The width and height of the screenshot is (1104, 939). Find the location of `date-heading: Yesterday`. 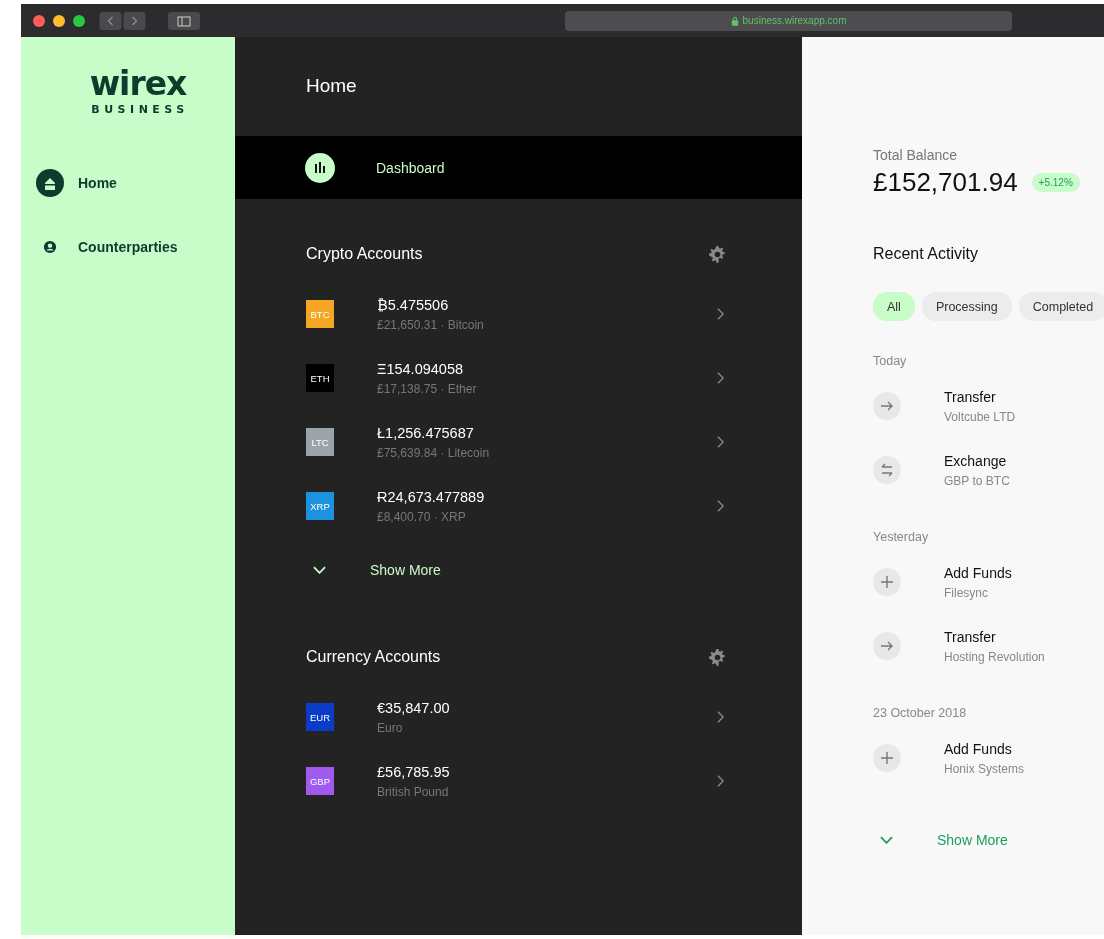

date-heading: Yesterday is located at coordinates (901, 537).